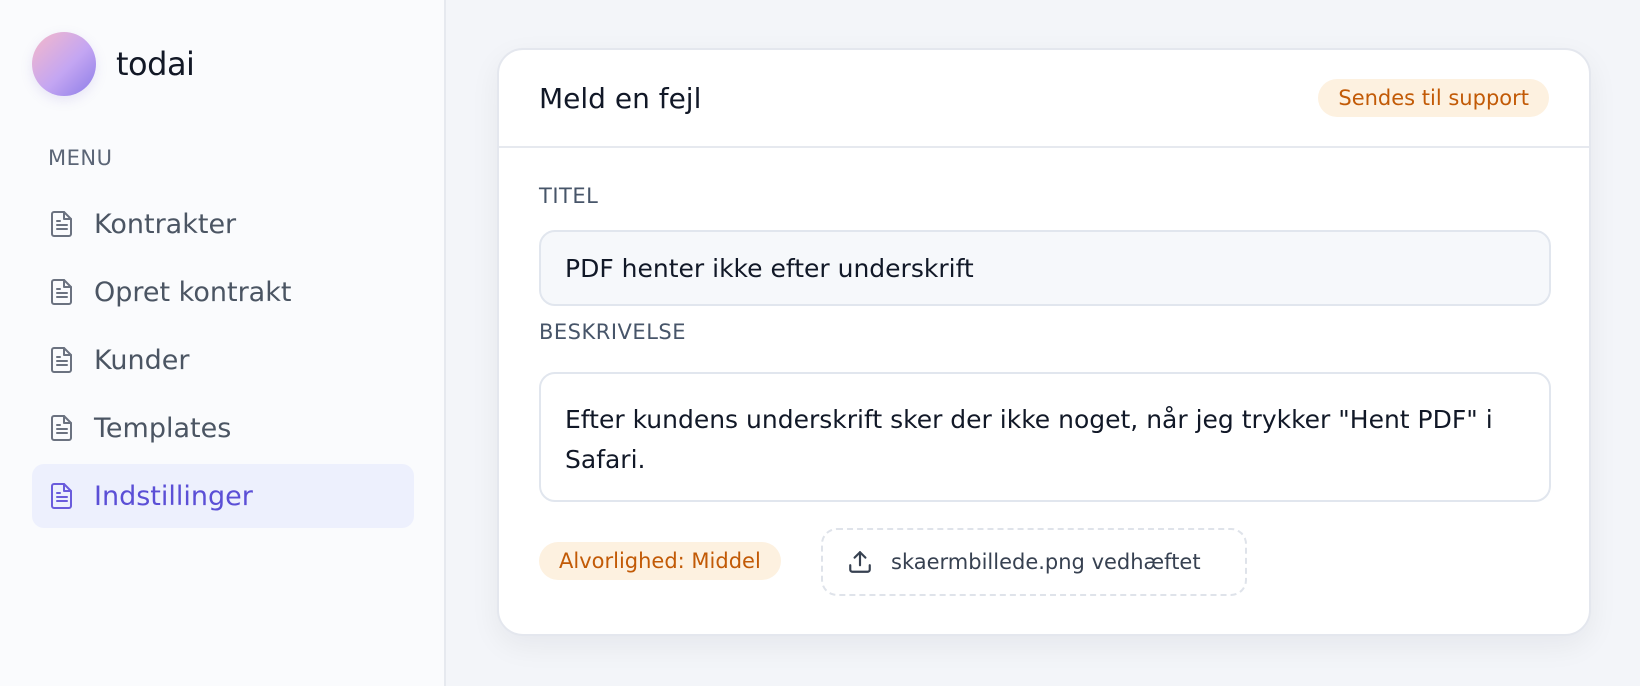 Image resolution: width=1640 pixels, height=686 pixels. Describe the element at coordinates (1044, 99) in the screenshot. I see `card-header: Meld en fejl Sendes til support` at that location.